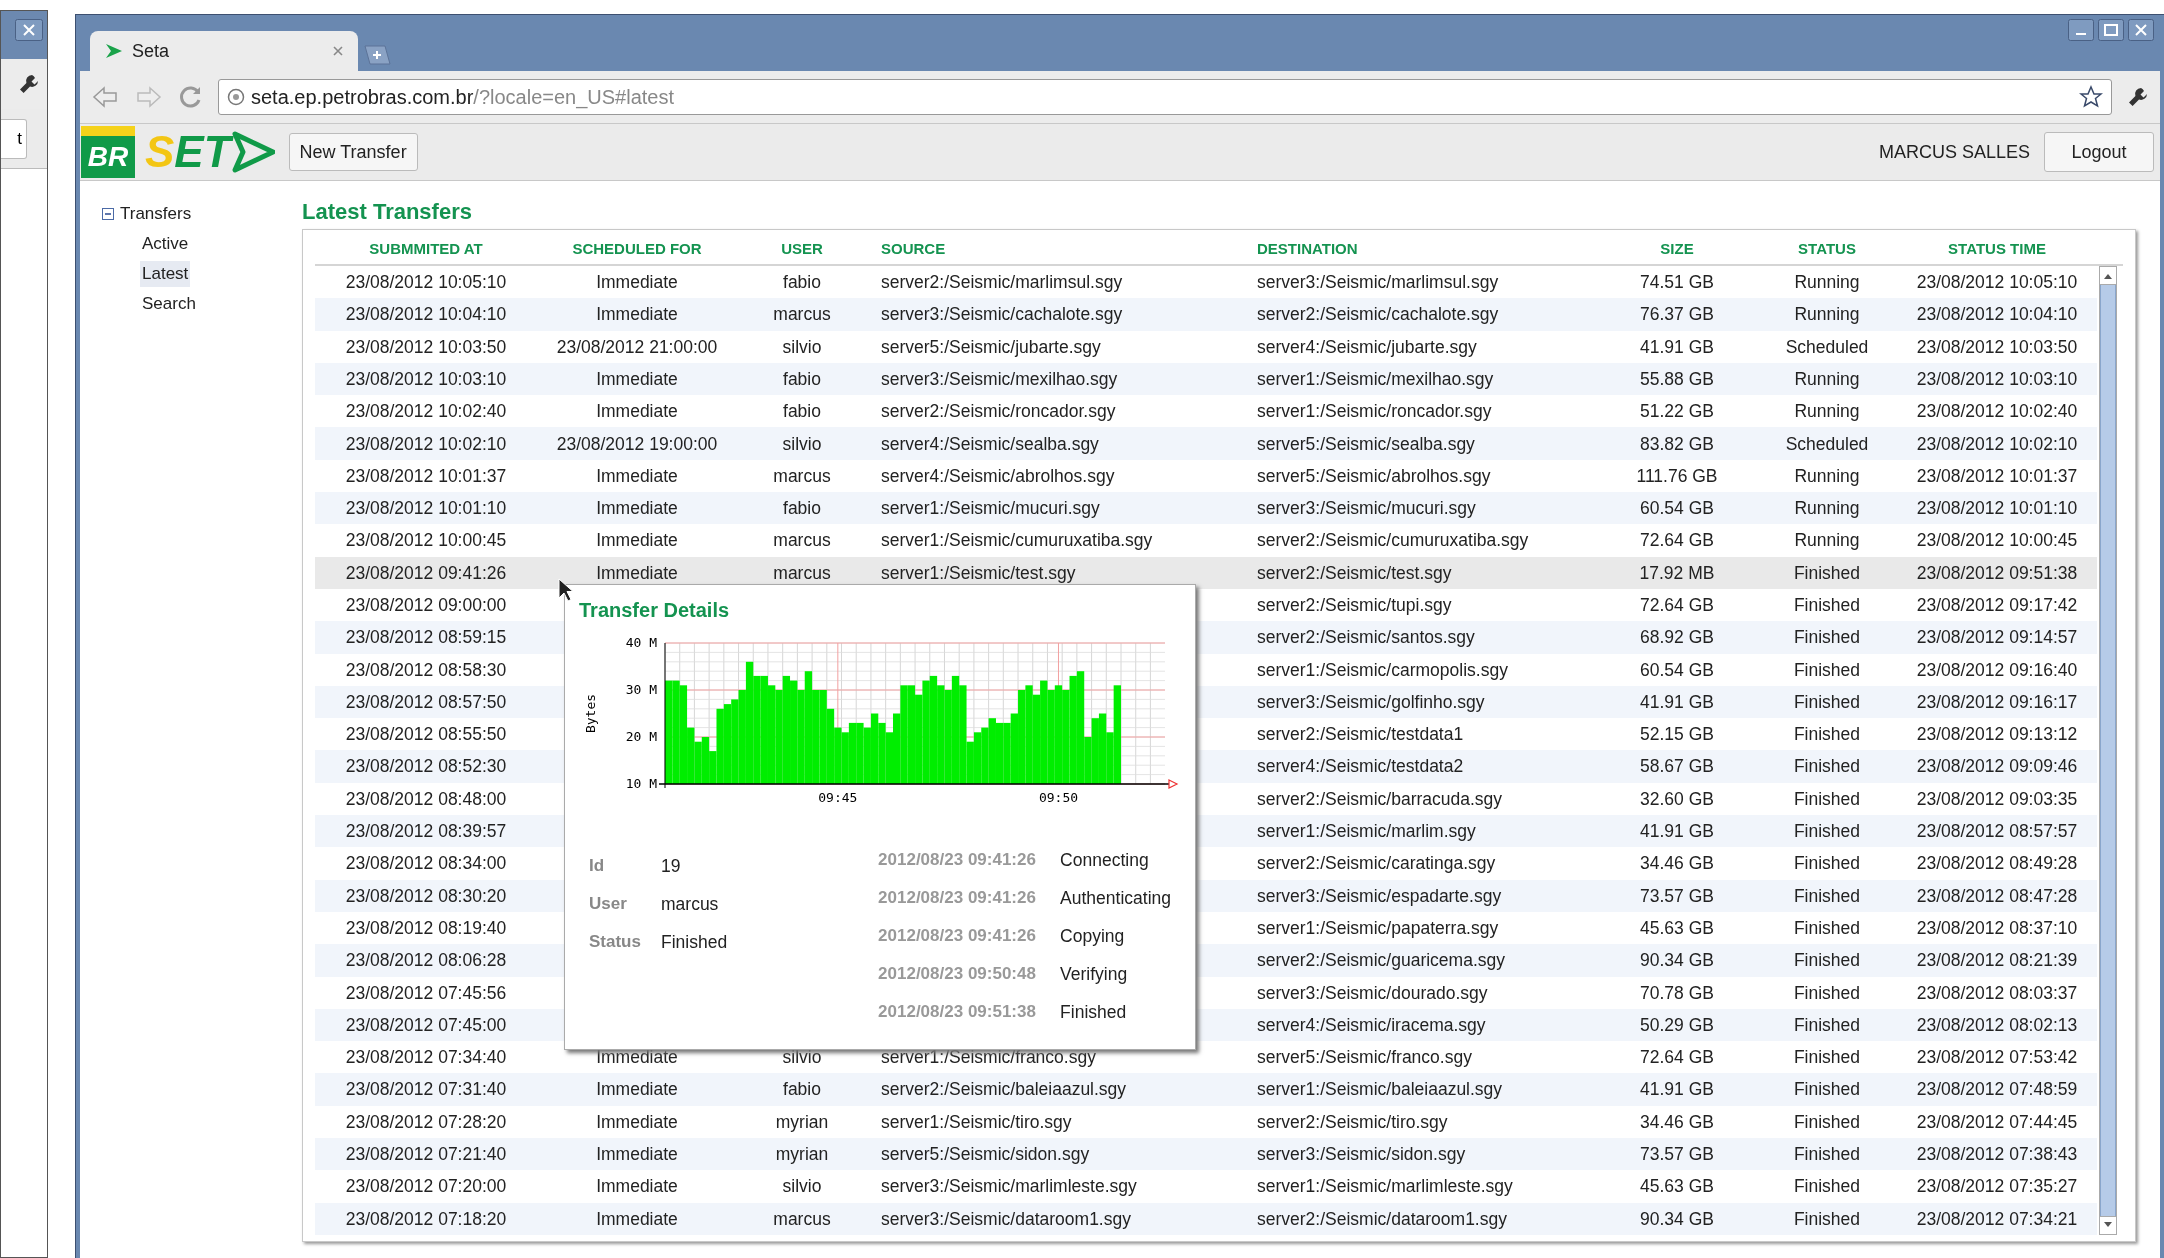 Image resolution: width=2164 pixels, height=1258 pixels. What do you see at coordinates (165, 274) in the screenshot?
I see `tree-item: Latest` at bounding box center [165, 274].